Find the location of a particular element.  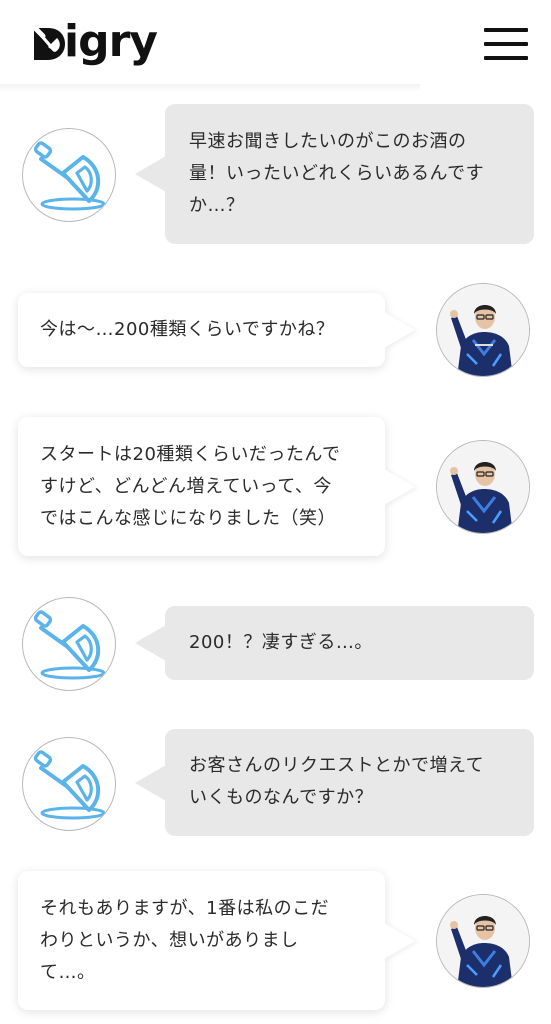

site-header: igry is located at coordinates (275, 46).